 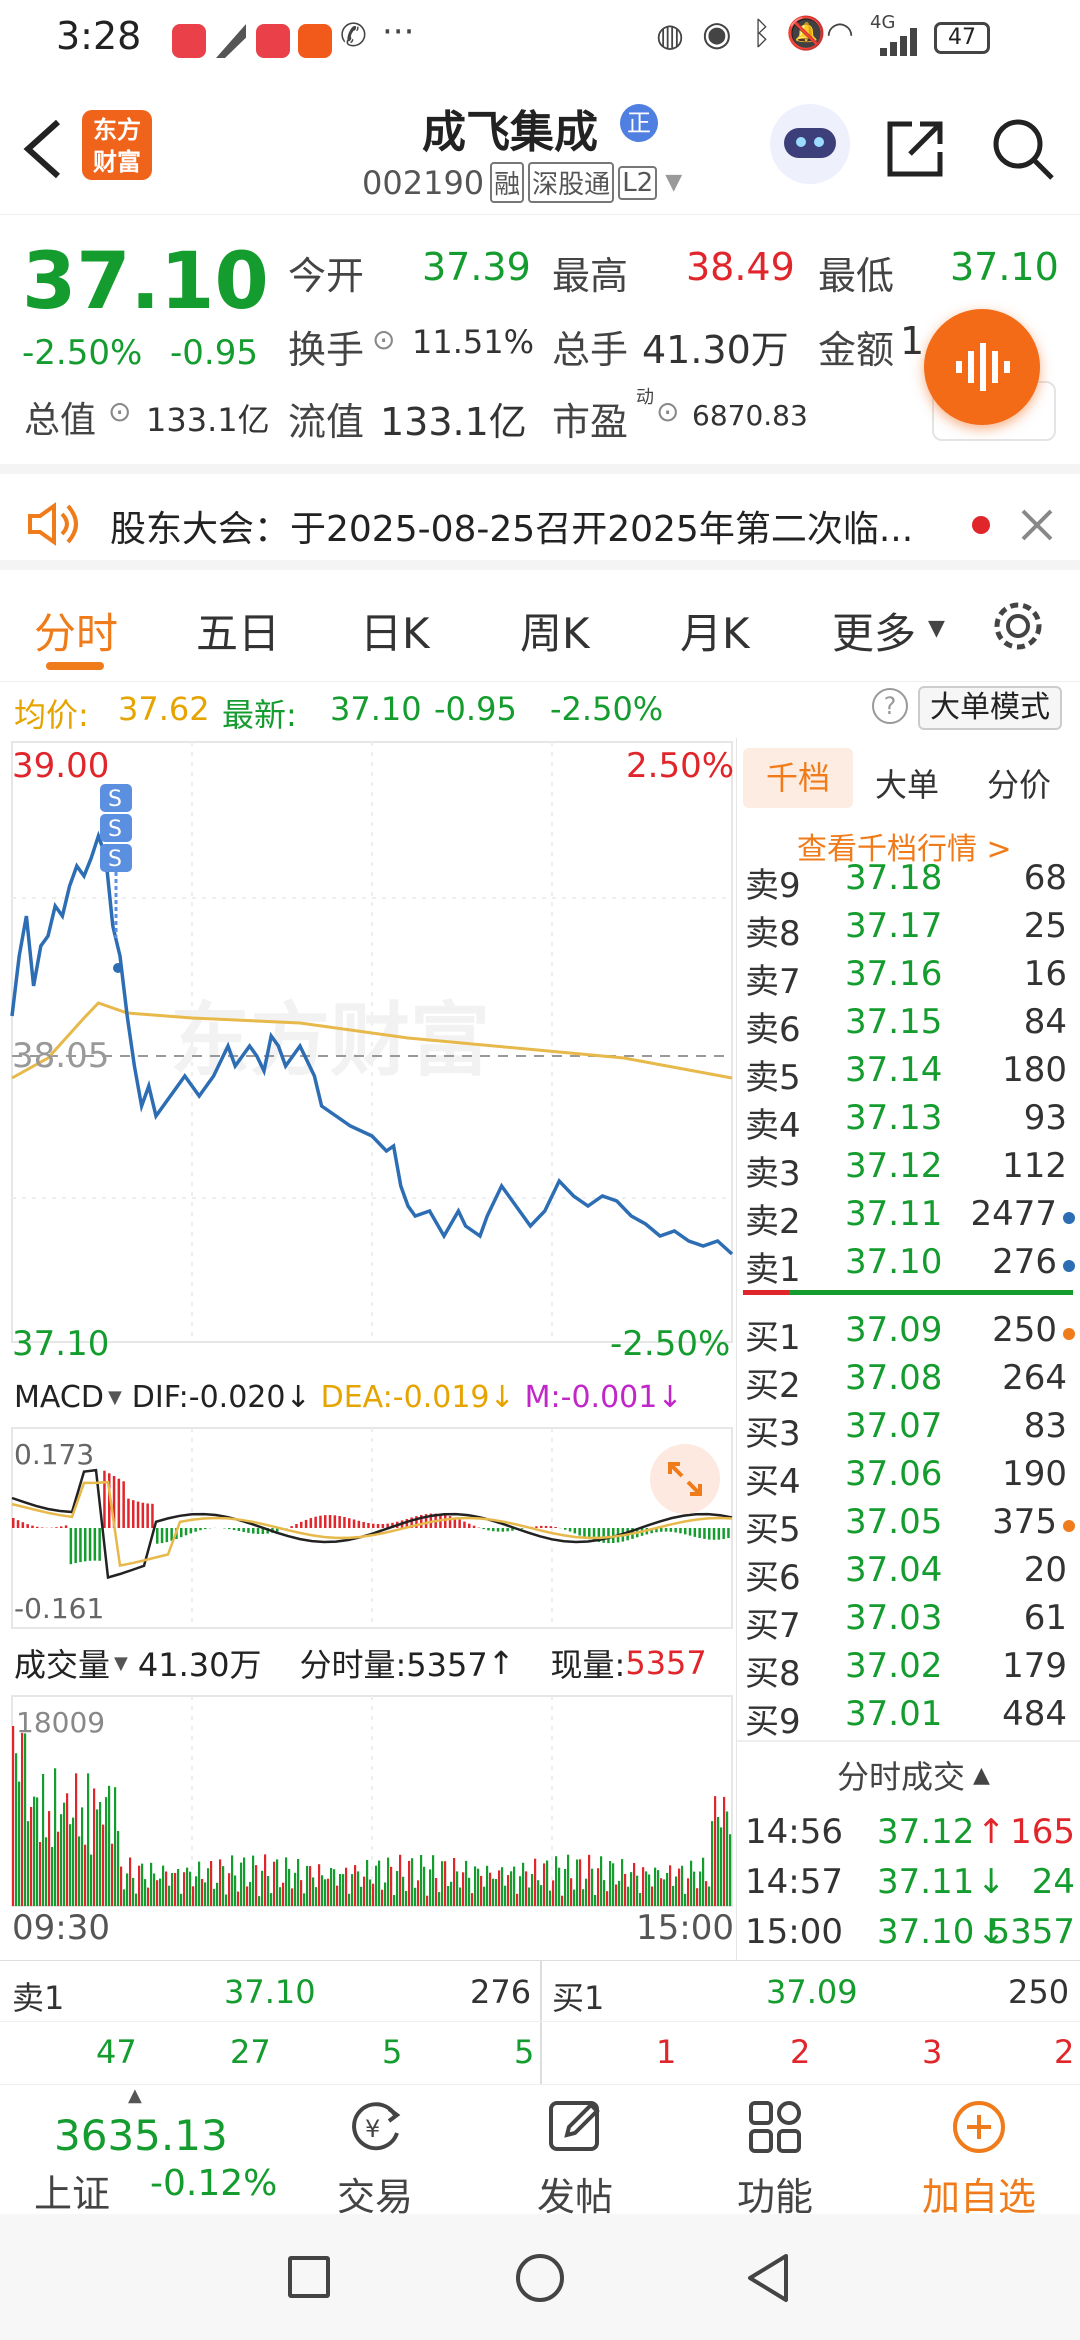 What do you see at coordinates (913, 1775) in the screenshot?
I see `trades-header: 分时成交 ▲` at bounding box center [913, 1775].